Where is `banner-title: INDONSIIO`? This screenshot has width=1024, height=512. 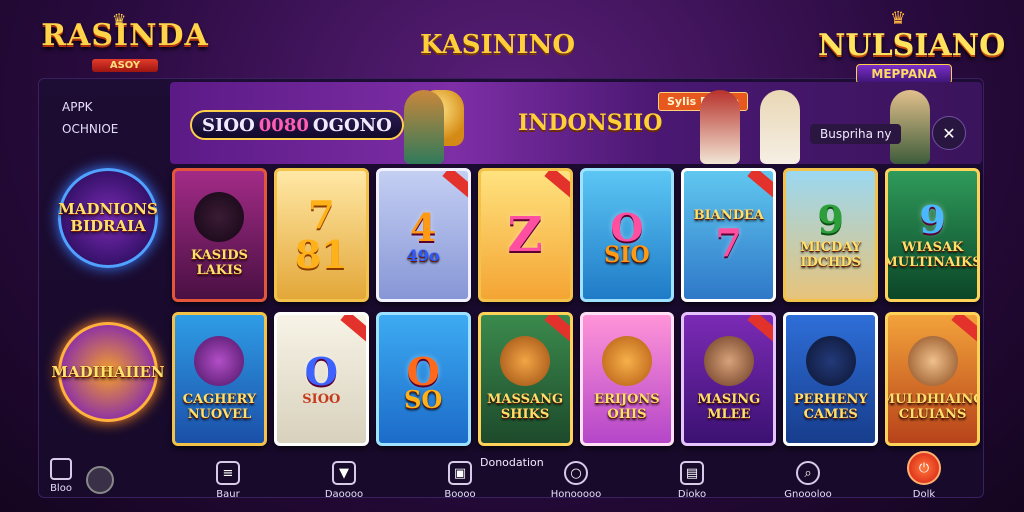 banner-title: INDONSIIO is located at coordinates (590, 123).